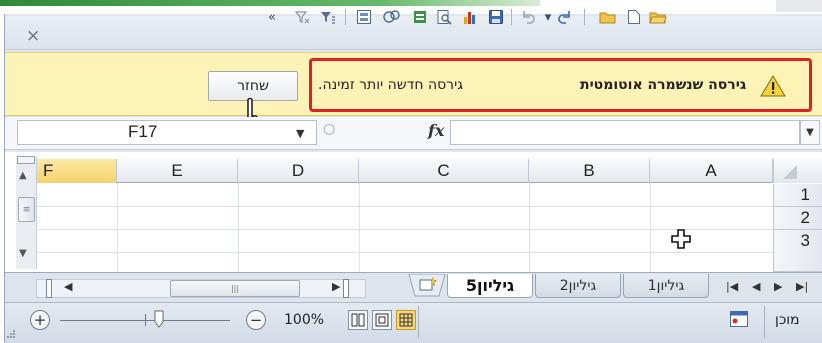  What do you see at coordinates (634, 17) in the screenshot?
I see `new-icon` at bounding box center [634, 17].